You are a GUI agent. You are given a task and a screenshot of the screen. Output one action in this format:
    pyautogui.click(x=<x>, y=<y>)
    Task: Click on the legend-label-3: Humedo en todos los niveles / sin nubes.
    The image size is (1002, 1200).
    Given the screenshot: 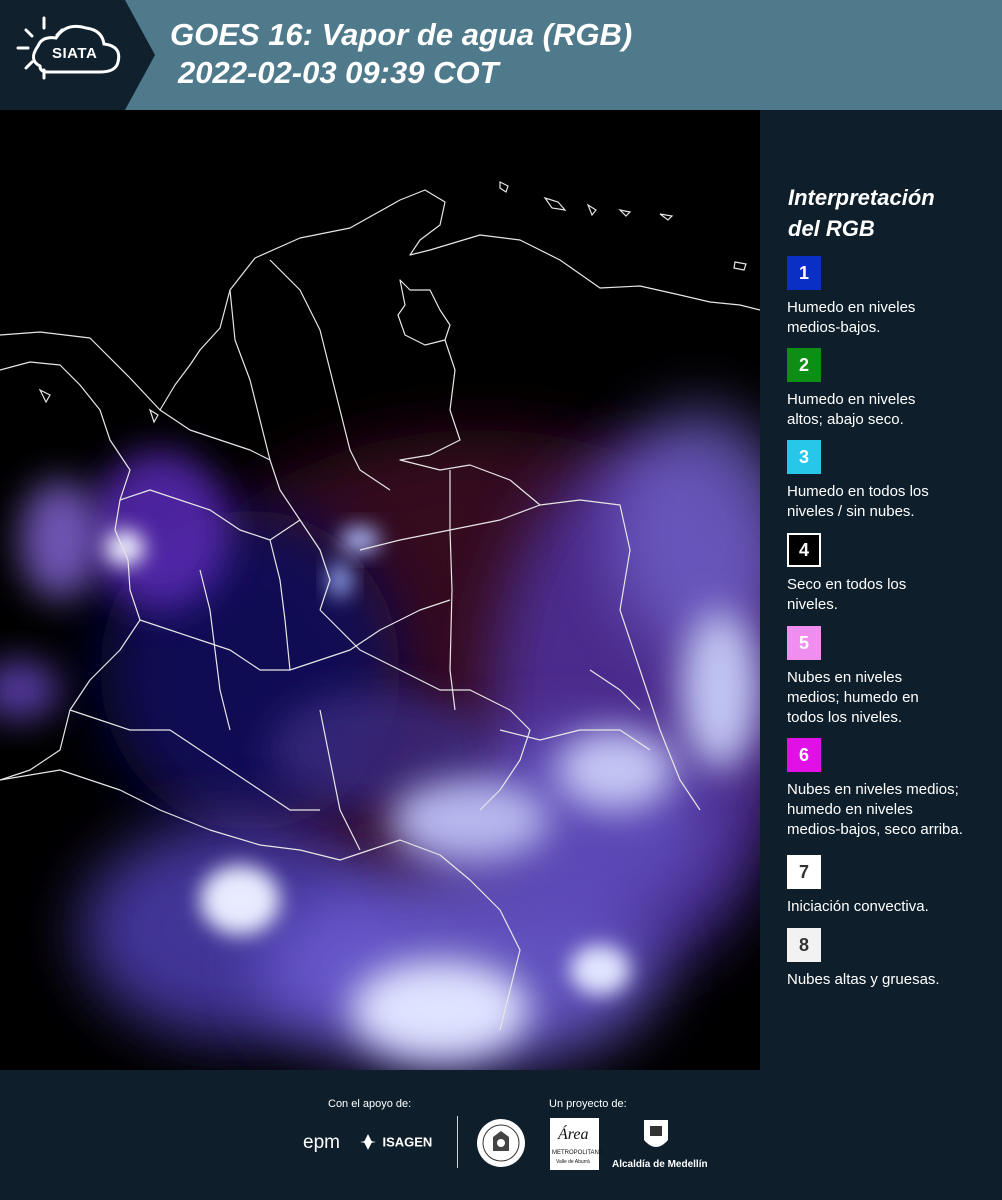 What is the action you would take?
    pyautogui.click(x=892, y=502)
    